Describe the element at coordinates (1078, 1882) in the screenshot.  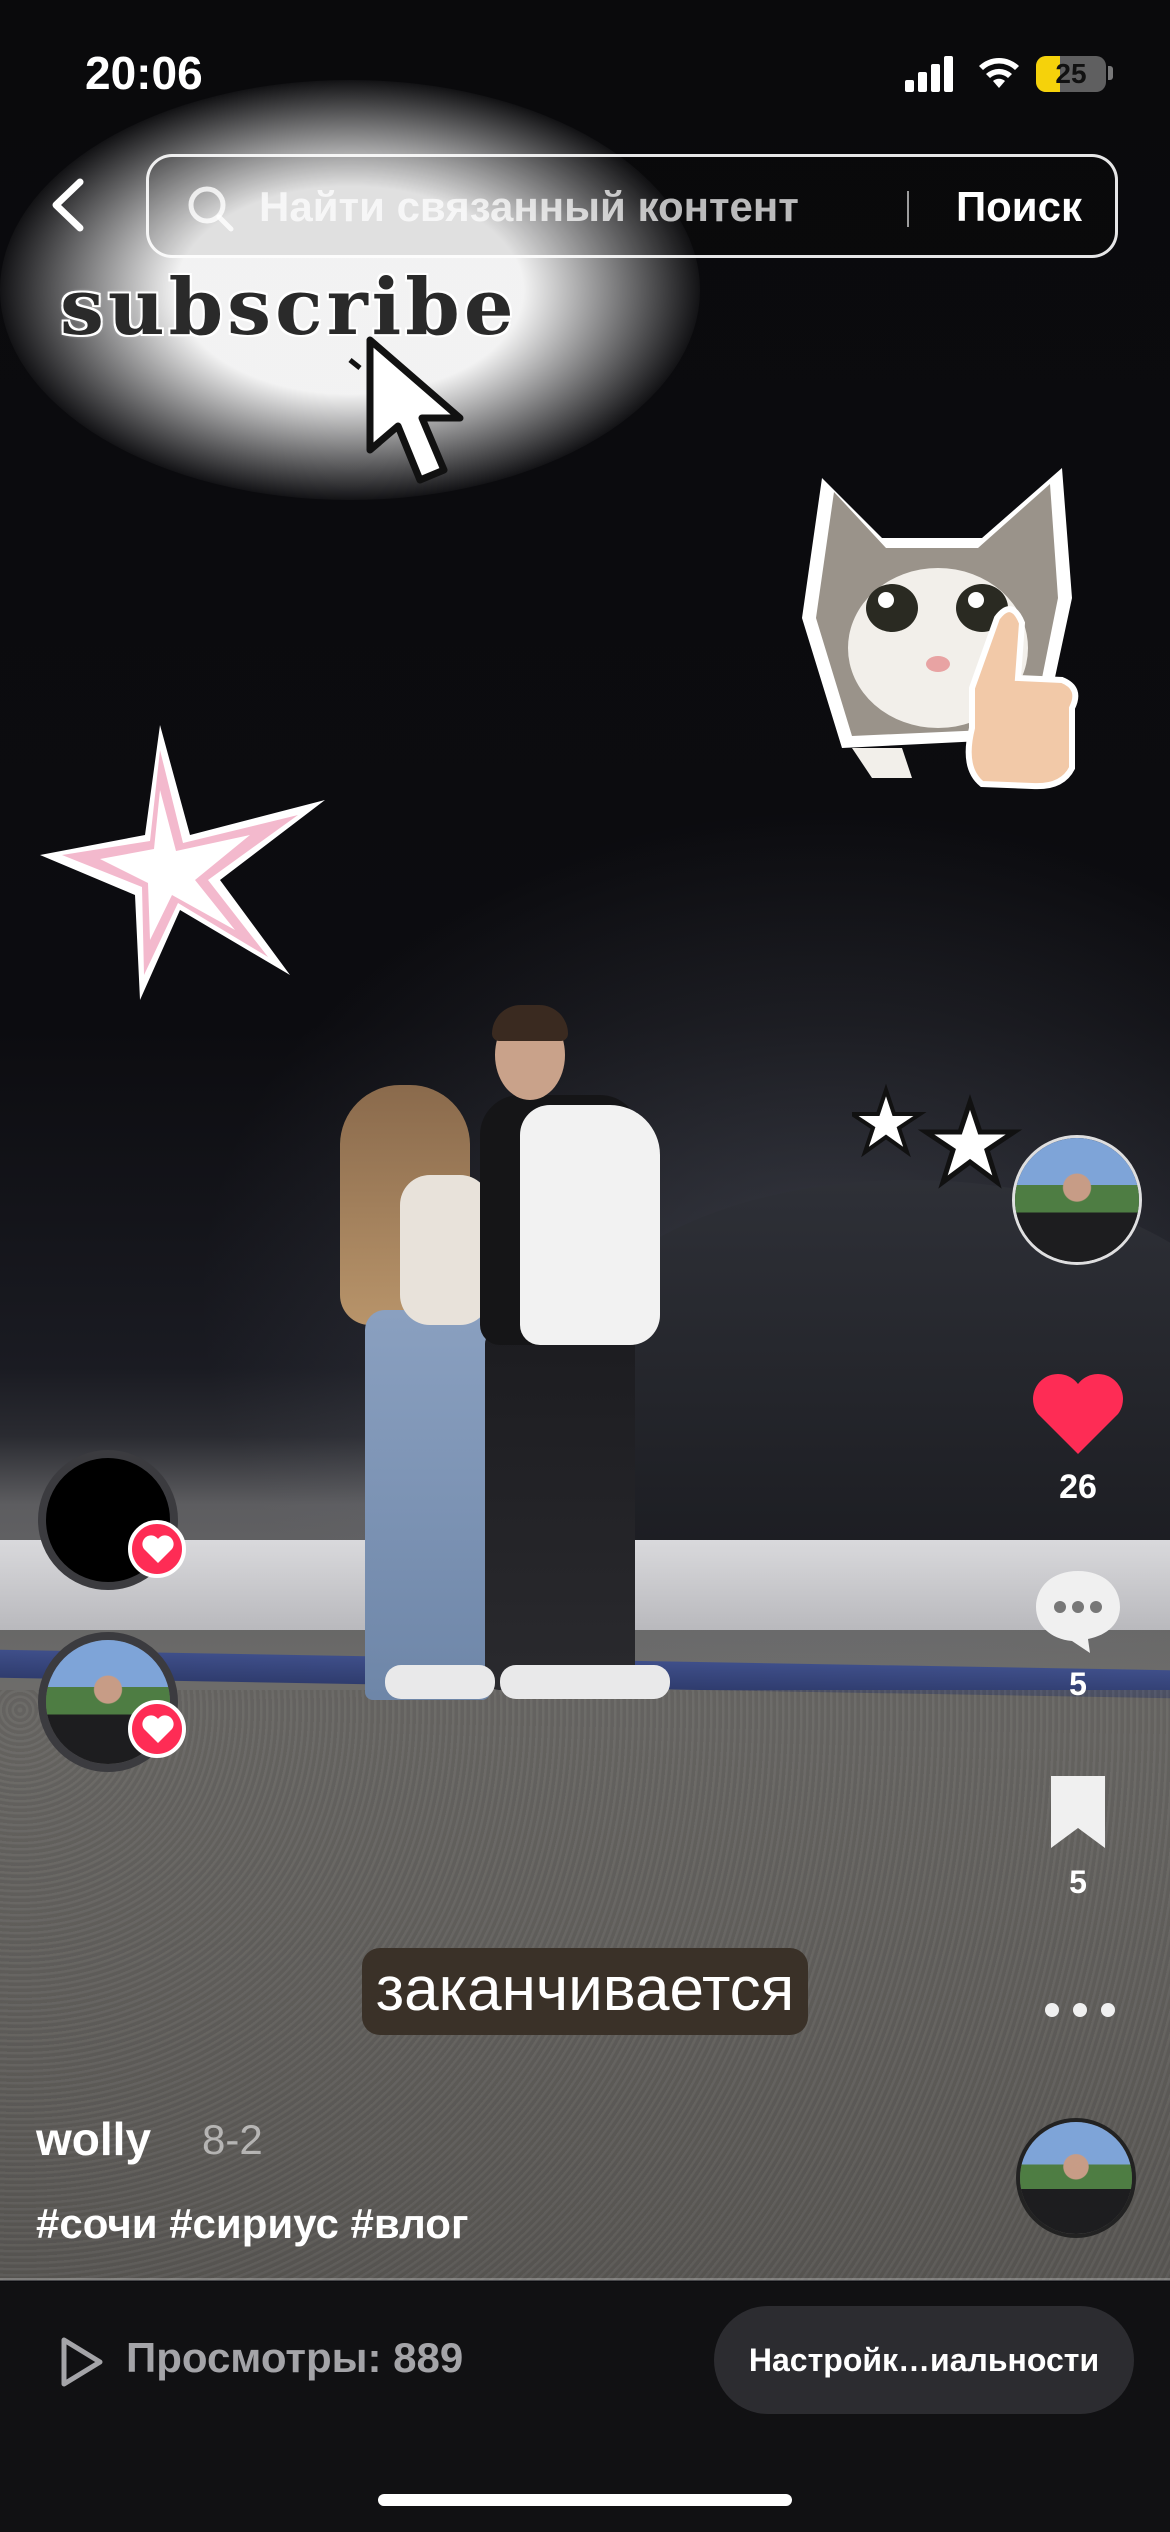
I see `bookmark-count: 5` at that location.